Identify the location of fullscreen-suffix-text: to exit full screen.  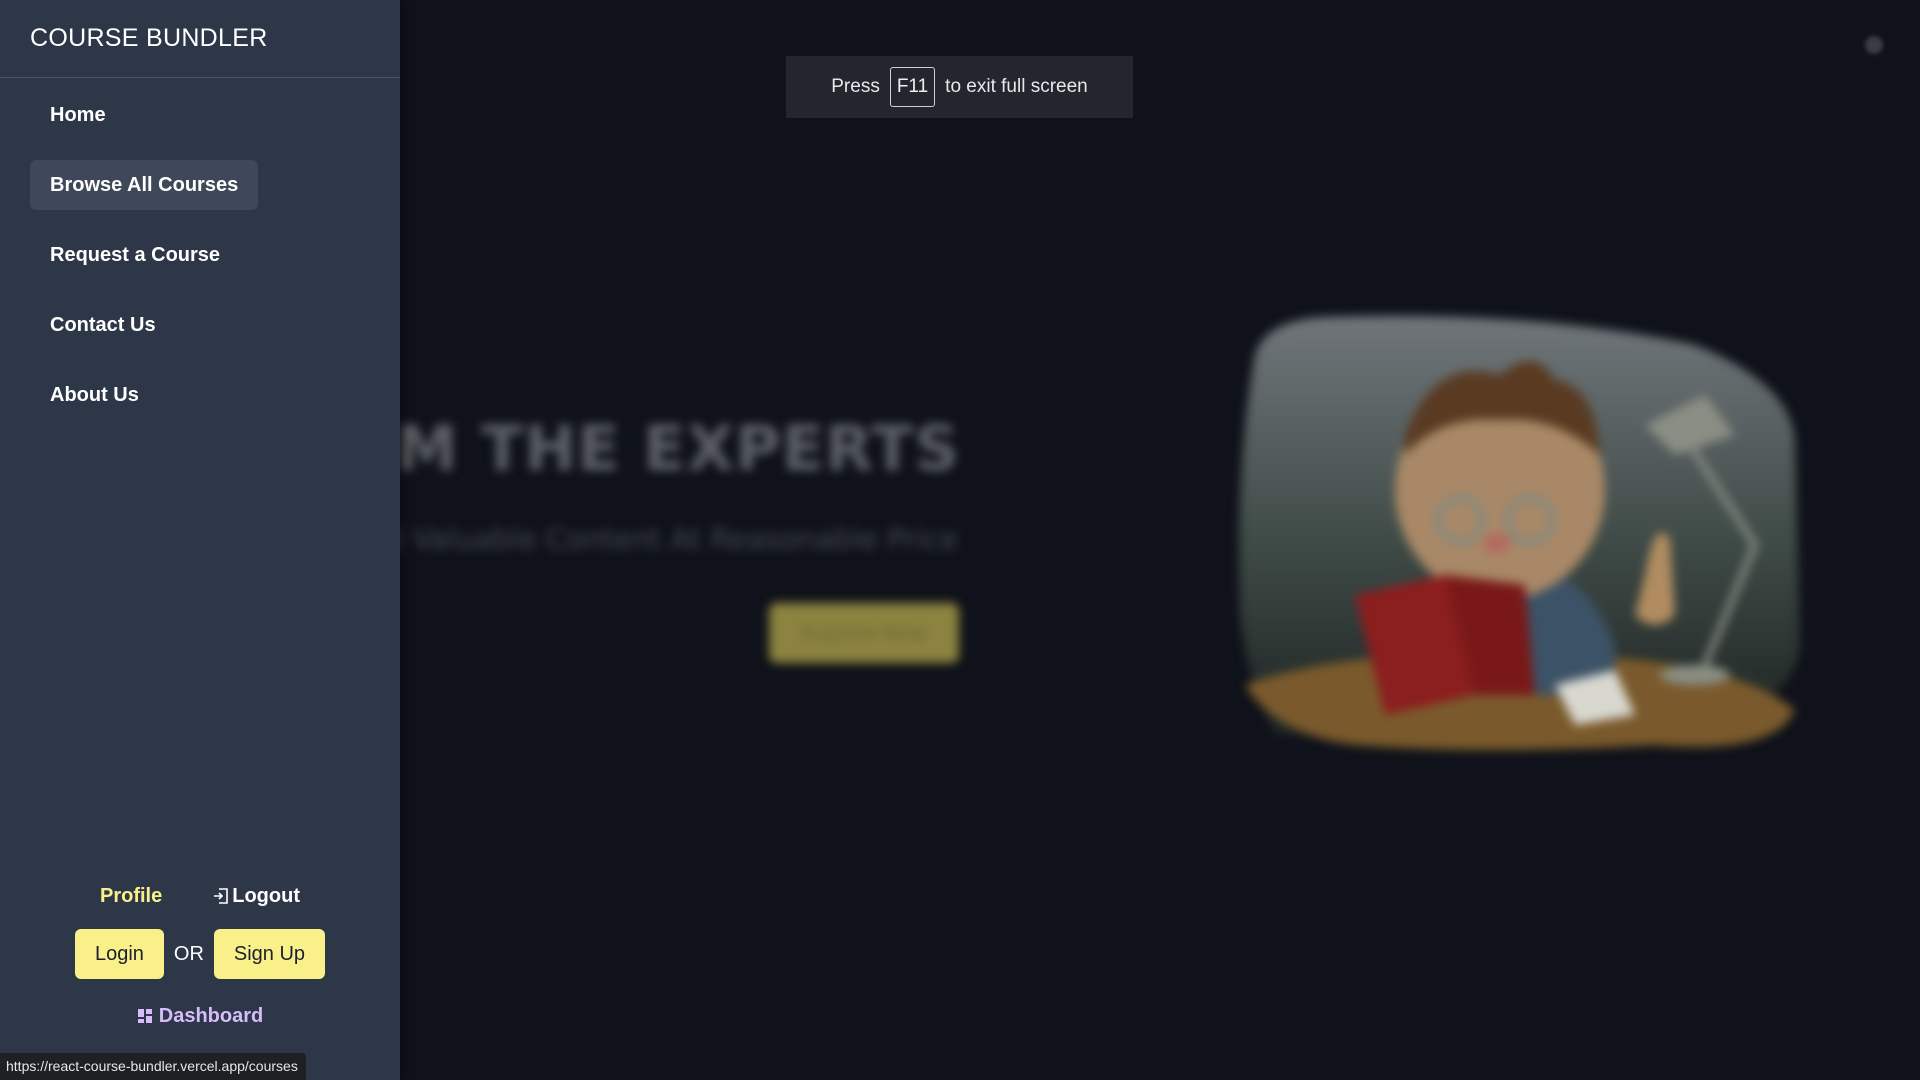
(1016, 86).